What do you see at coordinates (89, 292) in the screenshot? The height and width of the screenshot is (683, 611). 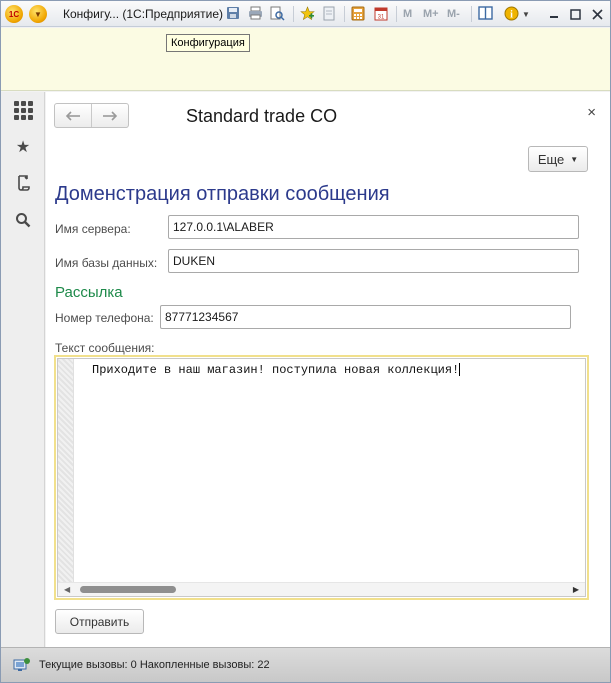 I see `mailing-heading: Рассылка` at bounding box center [89, 292].